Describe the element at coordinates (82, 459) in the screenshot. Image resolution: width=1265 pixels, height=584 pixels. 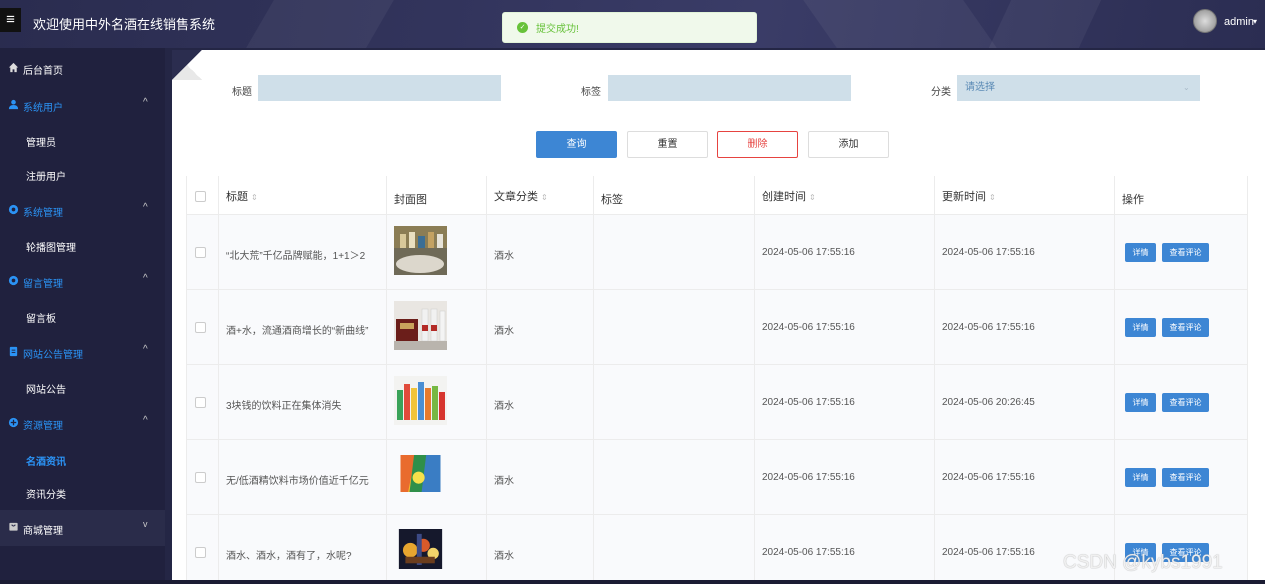
I see `sidebar-item-wine-news: 名酒资讯` at that location.